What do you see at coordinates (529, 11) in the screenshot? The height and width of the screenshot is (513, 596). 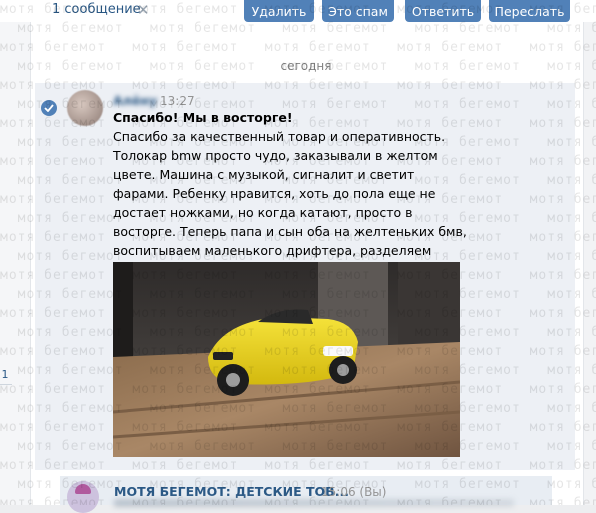 I see `forward-button: Переслать` at bounding box center [529, 11].